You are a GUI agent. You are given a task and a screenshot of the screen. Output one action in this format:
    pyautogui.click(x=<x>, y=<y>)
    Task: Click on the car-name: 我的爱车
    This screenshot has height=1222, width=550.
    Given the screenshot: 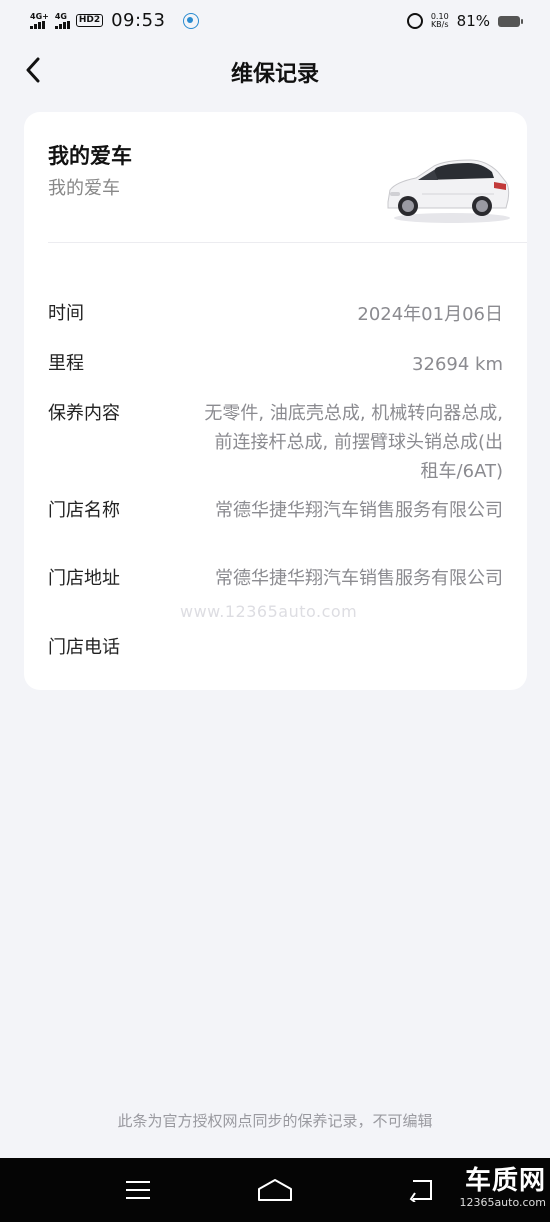 What is the action you would take?
    pyautogui.click(x=90, y=156)
    